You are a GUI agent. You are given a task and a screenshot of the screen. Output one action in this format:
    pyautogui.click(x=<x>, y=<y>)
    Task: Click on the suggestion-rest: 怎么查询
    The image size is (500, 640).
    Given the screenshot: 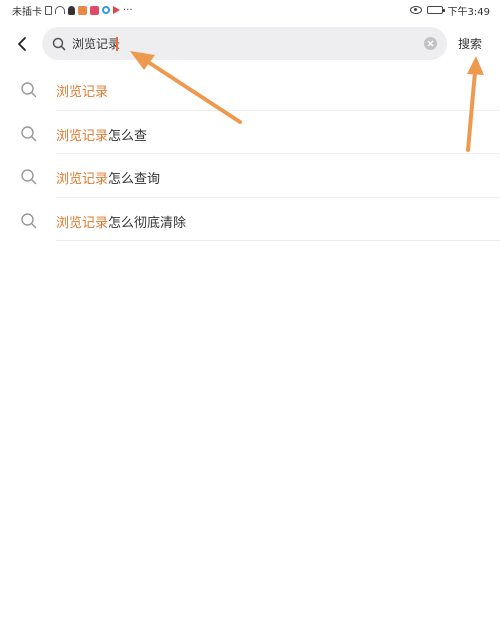 What is the action you would take?
    pyautogui.click(x=134, y=179)
    